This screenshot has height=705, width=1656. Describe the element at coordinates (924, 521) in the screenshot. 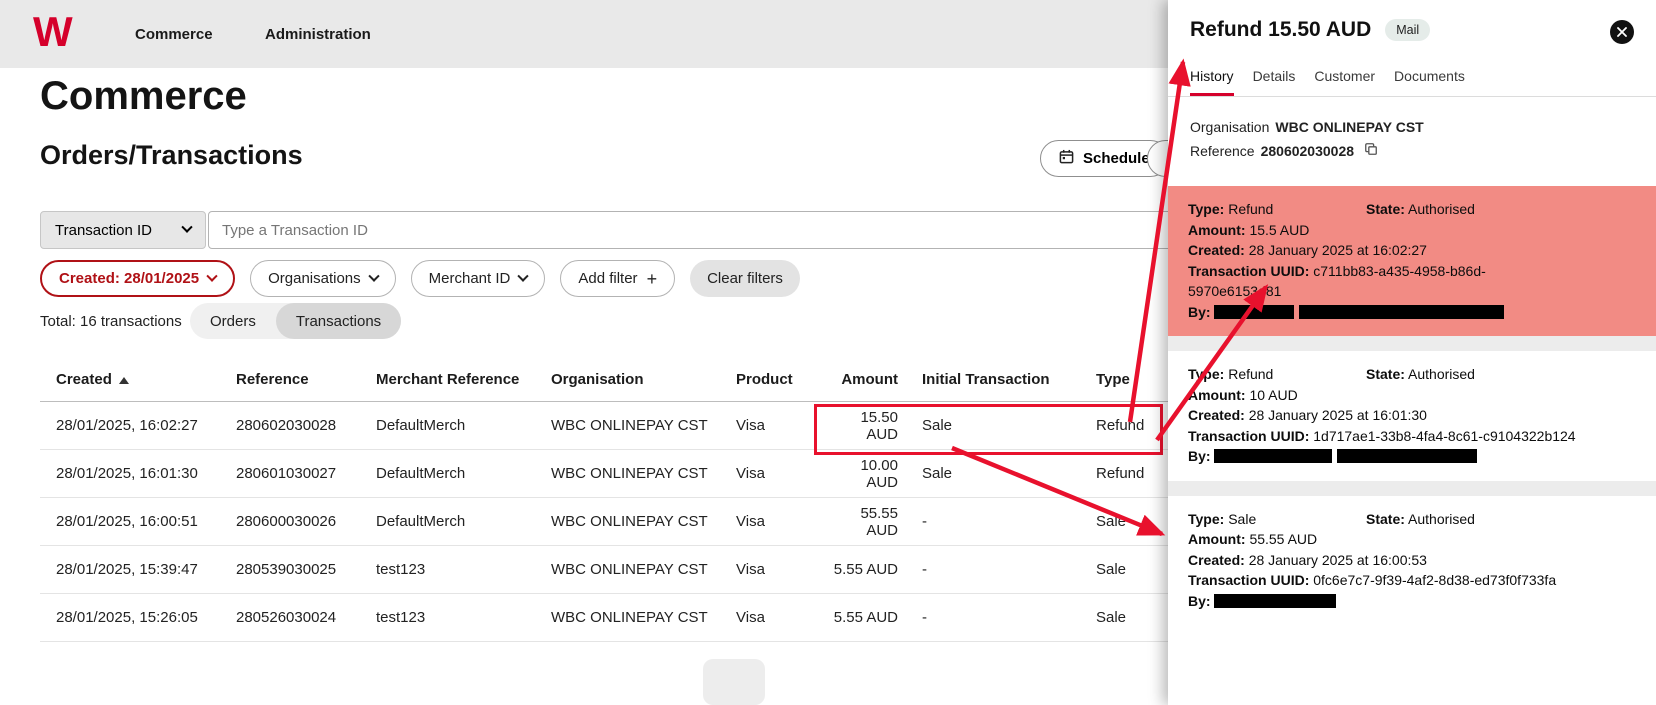

I see `cell-initial-transaction: -` at that location.